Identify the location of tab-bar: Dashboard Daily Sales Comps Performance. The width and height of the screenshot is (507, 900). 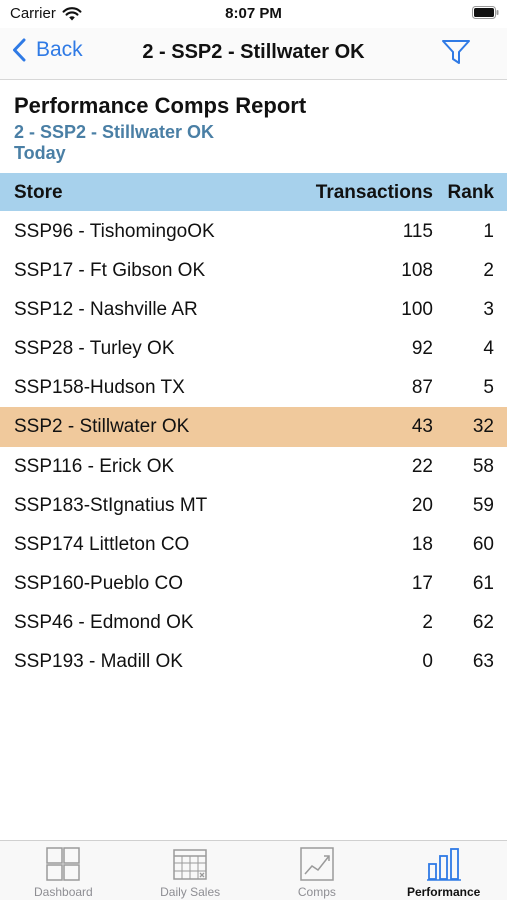
(253, 870).